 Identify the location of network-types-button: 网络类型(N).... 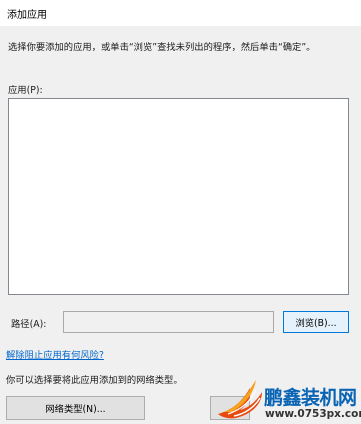
(75, 408).